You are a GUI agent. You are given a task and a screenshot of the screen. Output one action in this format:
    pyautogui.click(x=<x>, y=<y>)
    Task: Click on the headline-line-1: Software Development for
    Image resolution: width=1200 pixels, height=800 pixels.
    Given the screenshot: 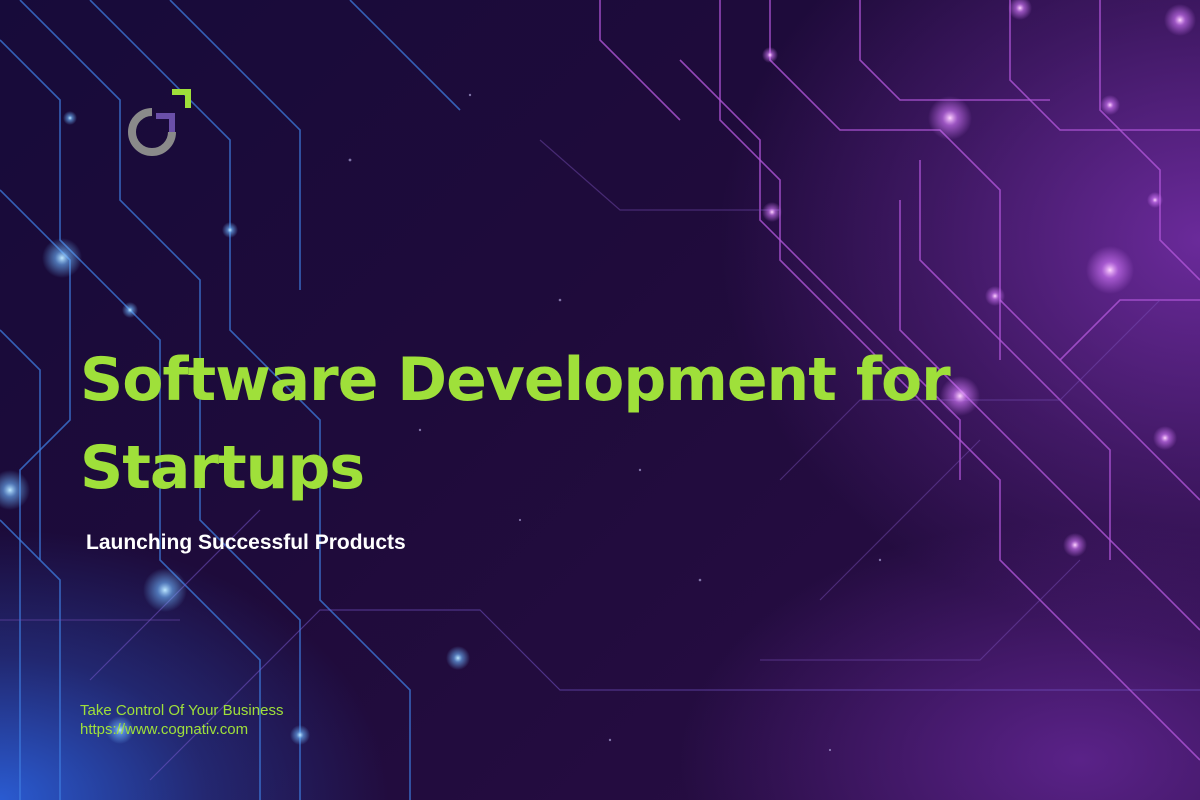 What is the action you would take?
    pyautogui.click(x=515, y=380)
    